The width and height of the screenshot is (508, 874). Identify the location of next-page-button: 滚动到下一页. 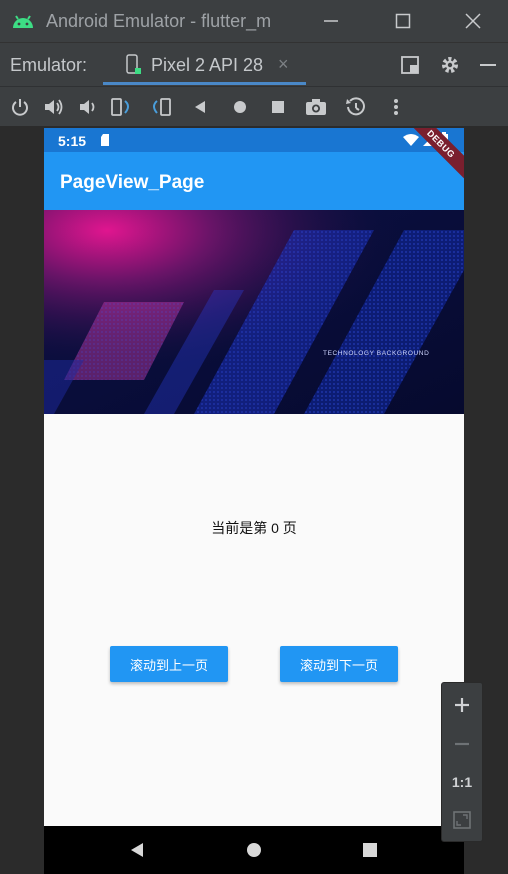
(339, 664).